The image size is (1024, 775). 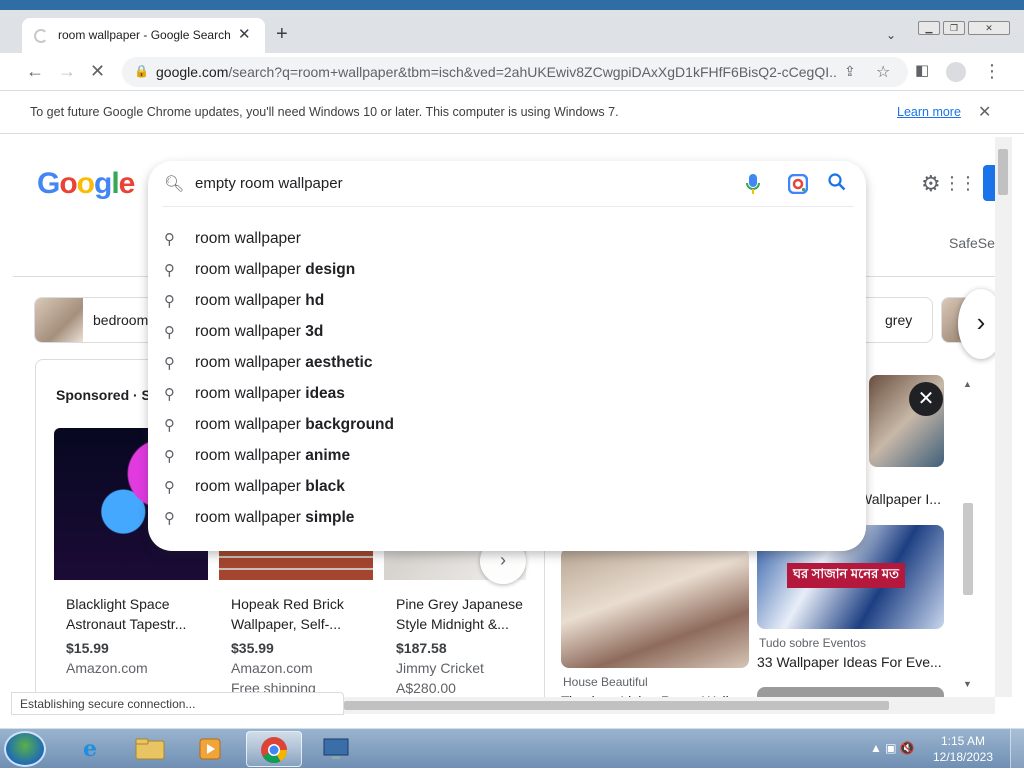 I want to click on suggestion-completion: background, so click(x=349, y=424).